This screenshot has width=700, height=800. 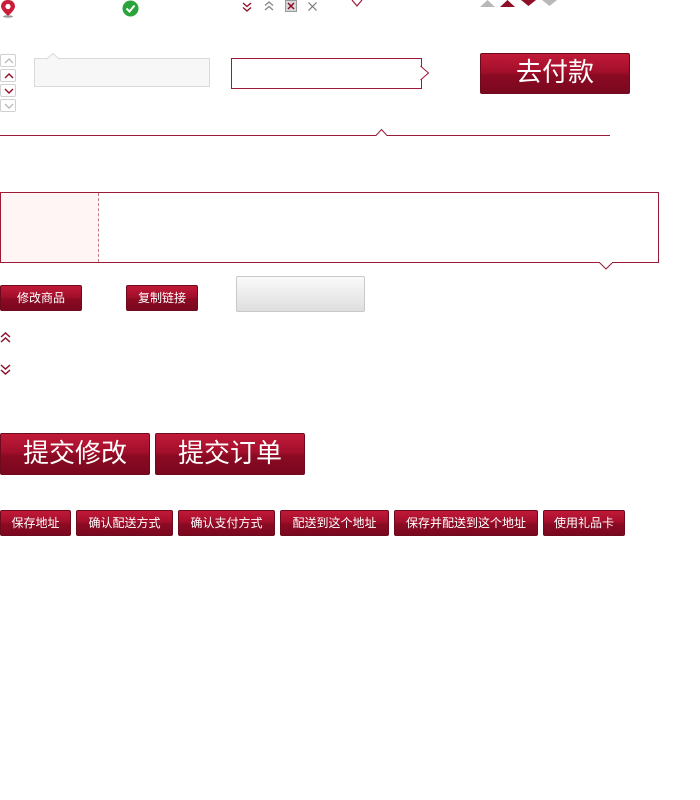 I want to click on message-box-label-area, so click(x=50, y=227).